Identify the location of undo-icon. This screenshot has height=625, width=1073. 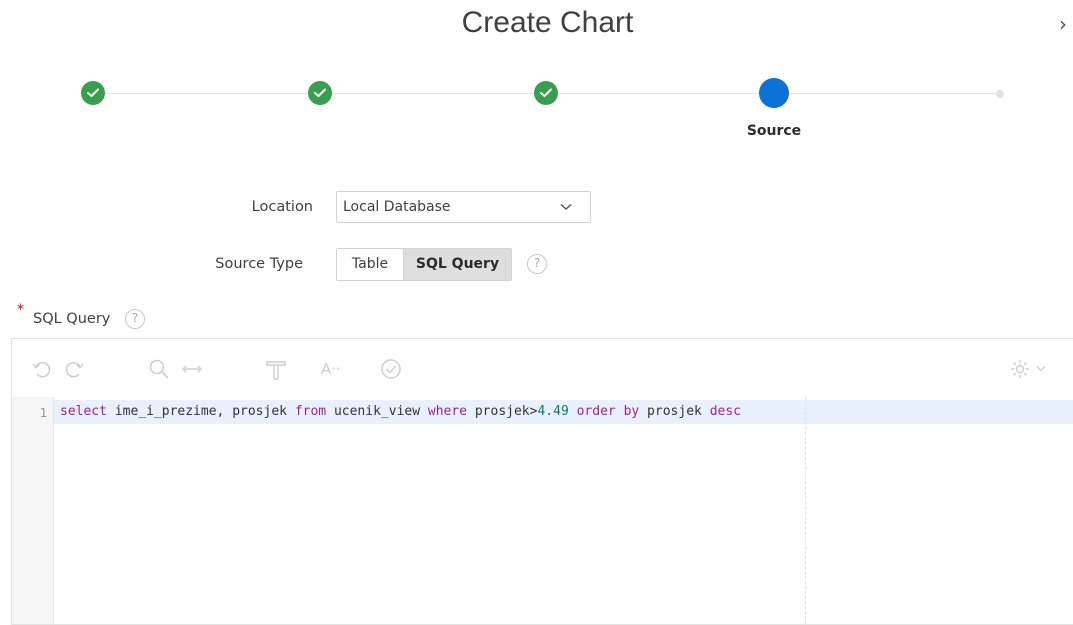
(43, 369).